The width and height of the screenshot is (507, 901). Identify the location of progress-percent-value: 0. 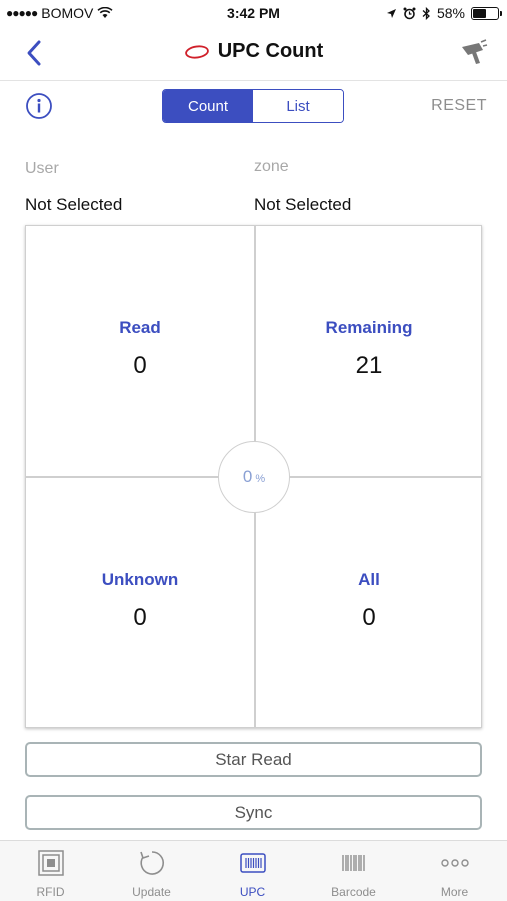
(247, 476).